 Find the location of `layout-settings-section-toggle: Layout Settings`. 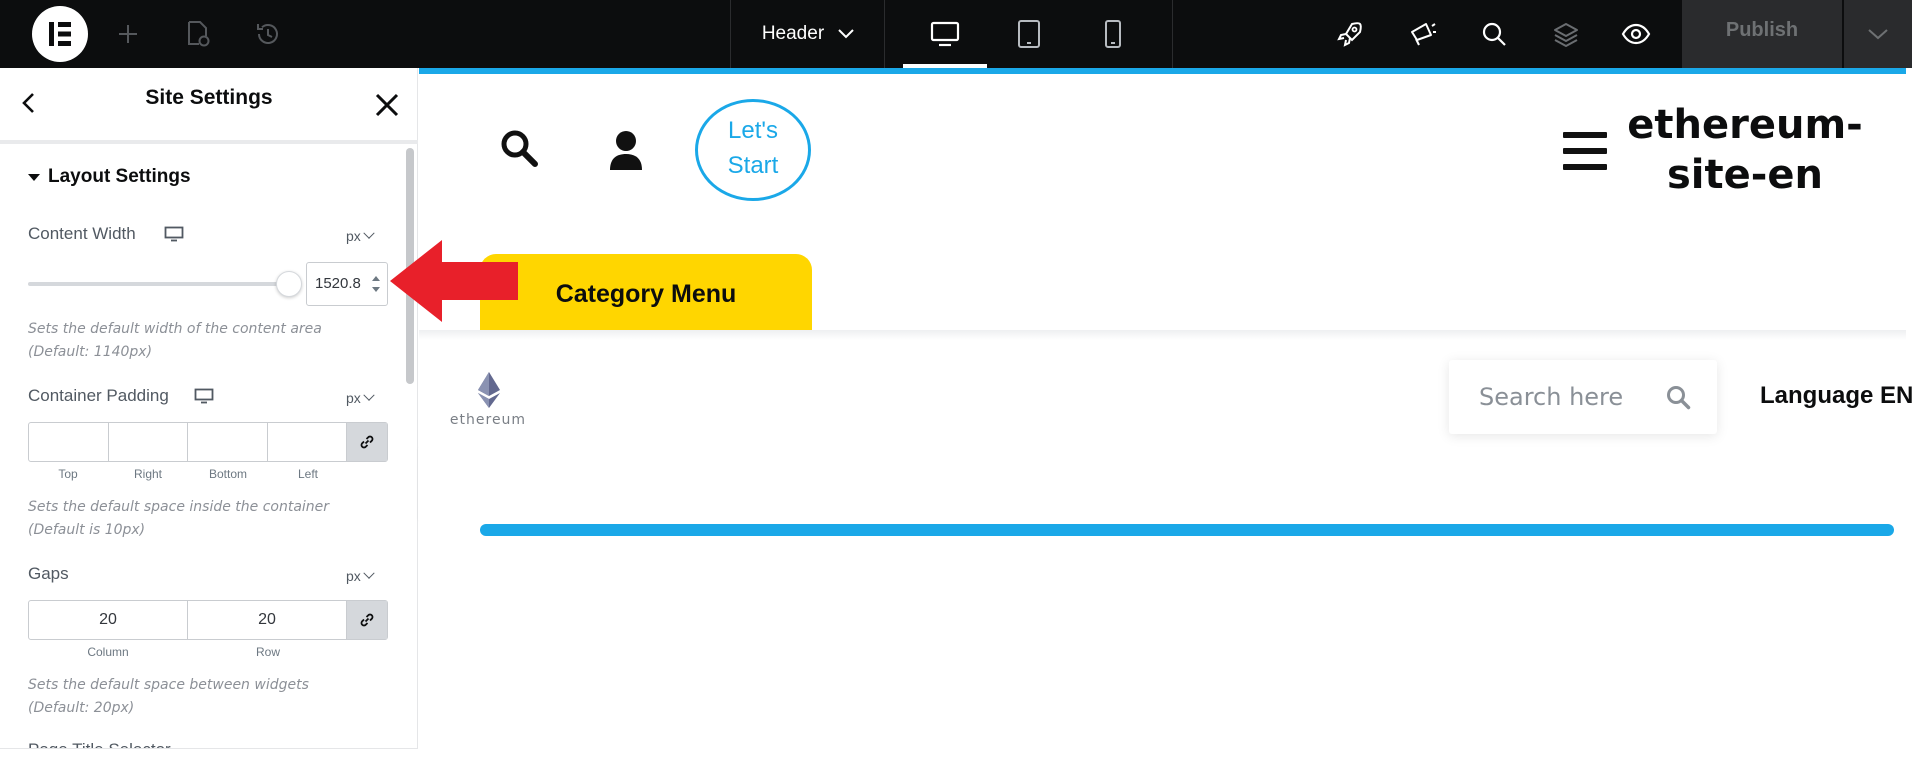

layout-settings-section-toggle: Layout Settings is located at coordinates (109, 177).